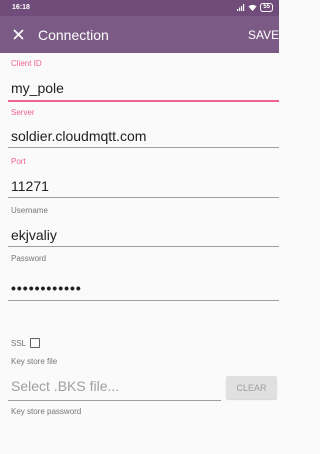 The width and height of the screenshot is (320, 454). Describe the element at coordinates (139, 8) in the screenshot. I see `status-bar: 16:18 55` at that location.